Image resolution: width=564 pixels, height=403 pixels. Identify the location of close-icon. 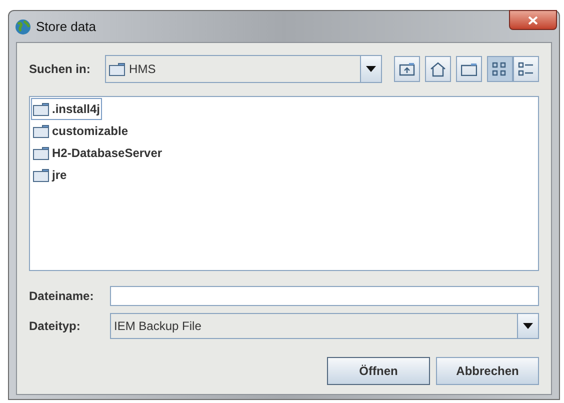
(533, 20).